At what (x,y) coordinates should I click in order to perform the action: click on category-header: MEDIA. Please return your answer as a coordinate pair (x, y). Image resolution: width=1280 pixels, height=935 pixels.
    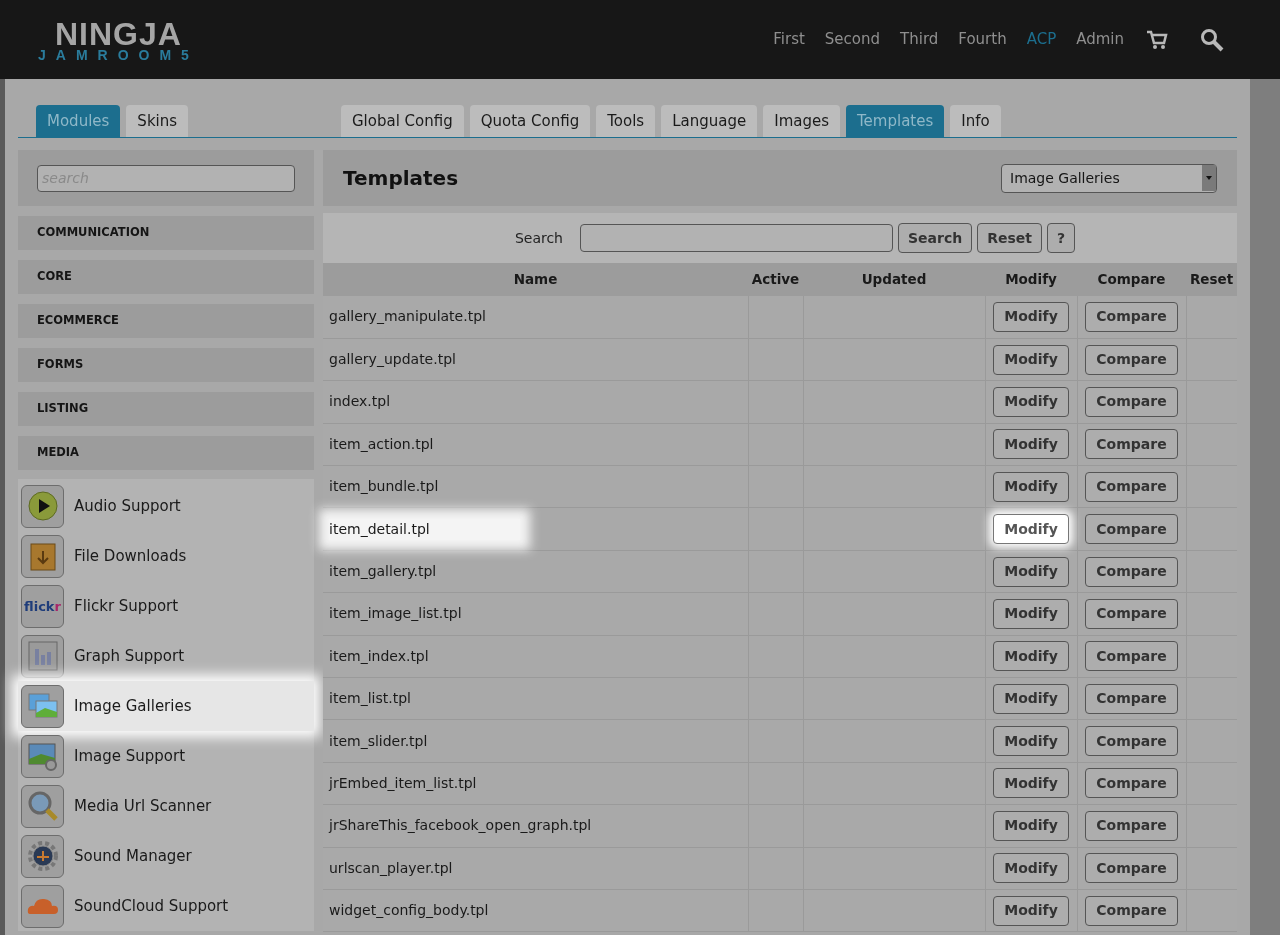
    Looking at the image, I should click on (166, 453).